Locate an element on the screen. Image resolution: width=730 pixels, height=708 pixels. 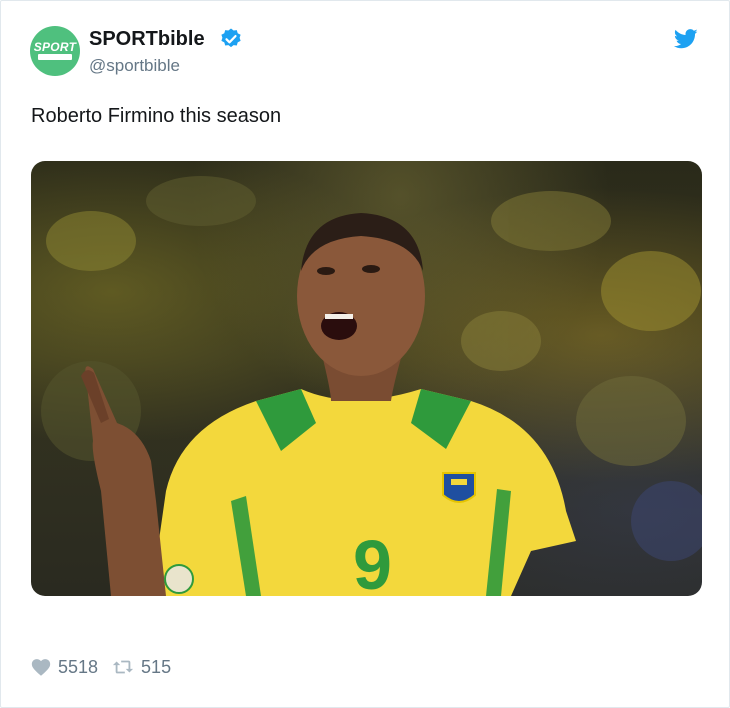
tweet-actions: 5518 515 is located at coordinates (101, 667).